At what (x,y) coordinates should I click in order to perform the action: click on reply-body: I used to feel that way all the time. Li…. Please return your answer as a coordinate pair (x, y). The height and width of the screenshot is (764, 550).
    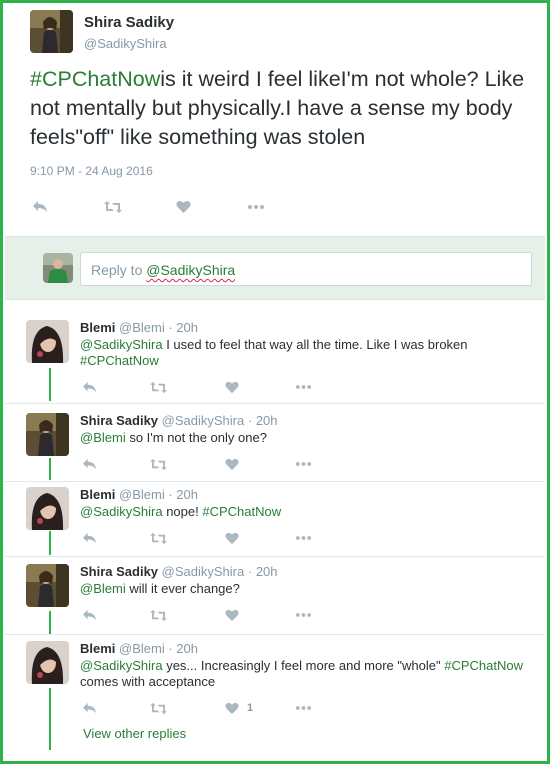
    Looking at the image, I should click on (315, 344).